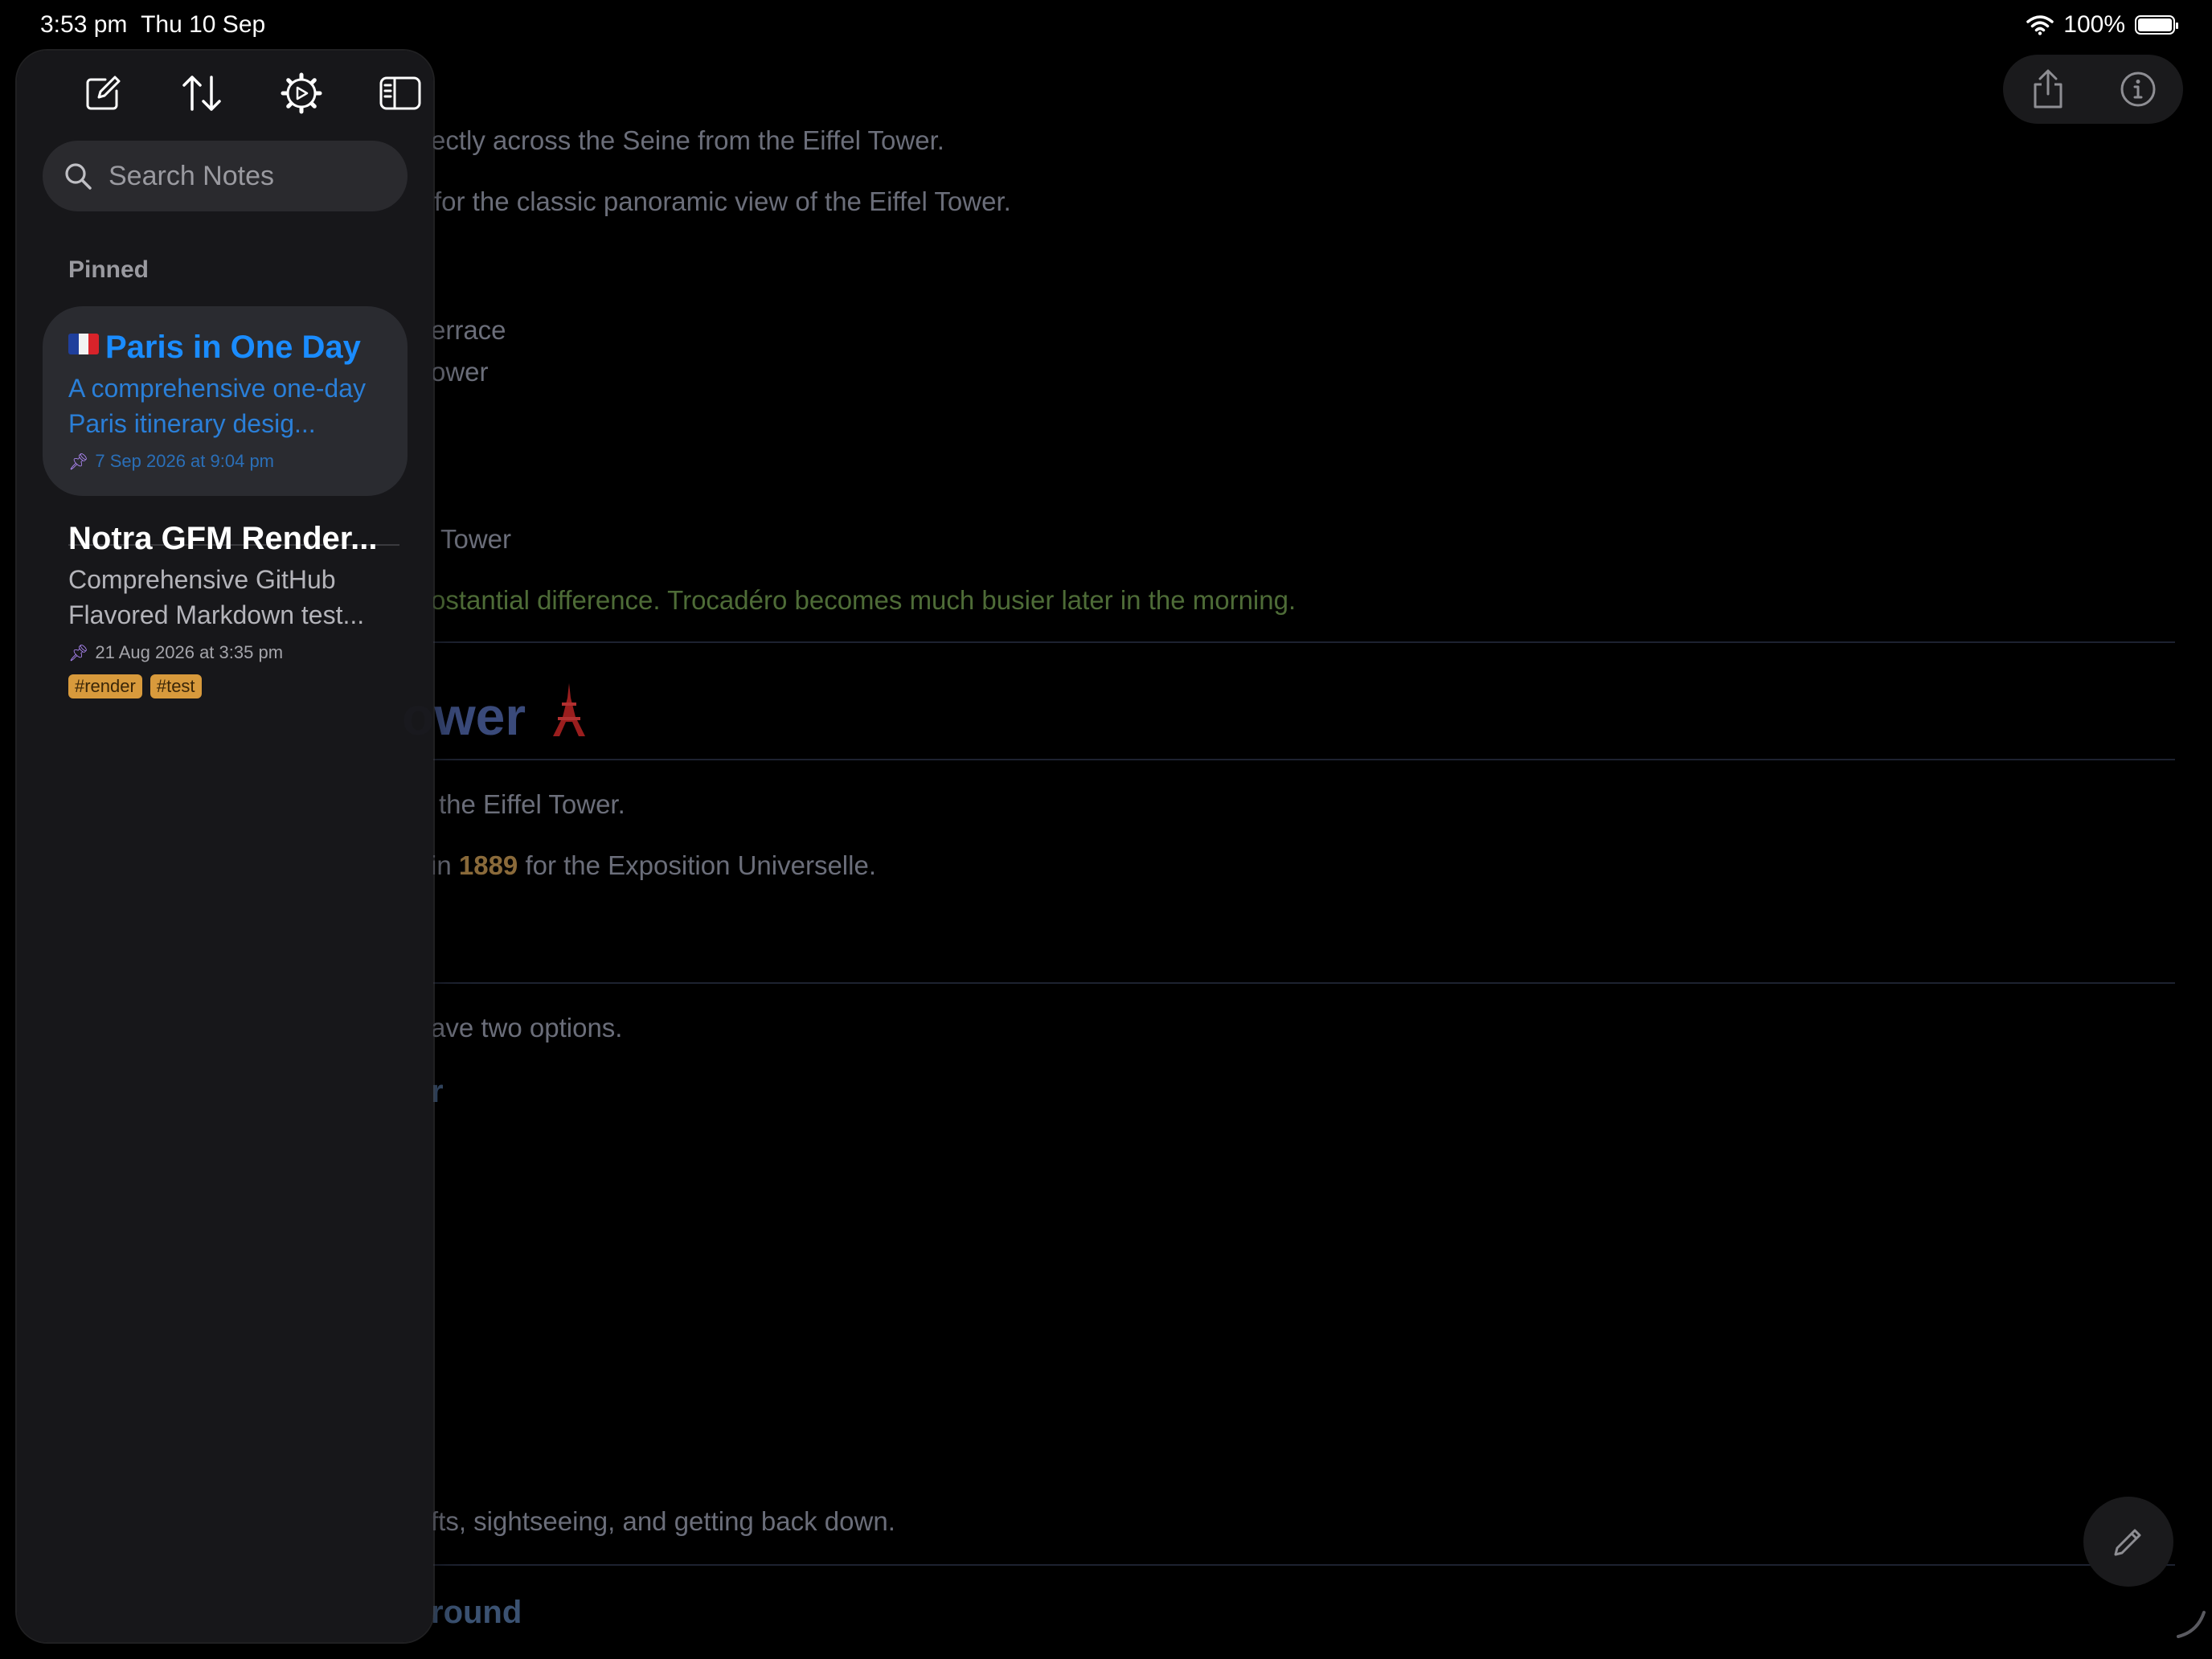 The image size is (2212, 1659). What do you see at coordinates (105, 686) in the screenshot?
I see `tag-badge: #render` at bounding box center [105, 686].